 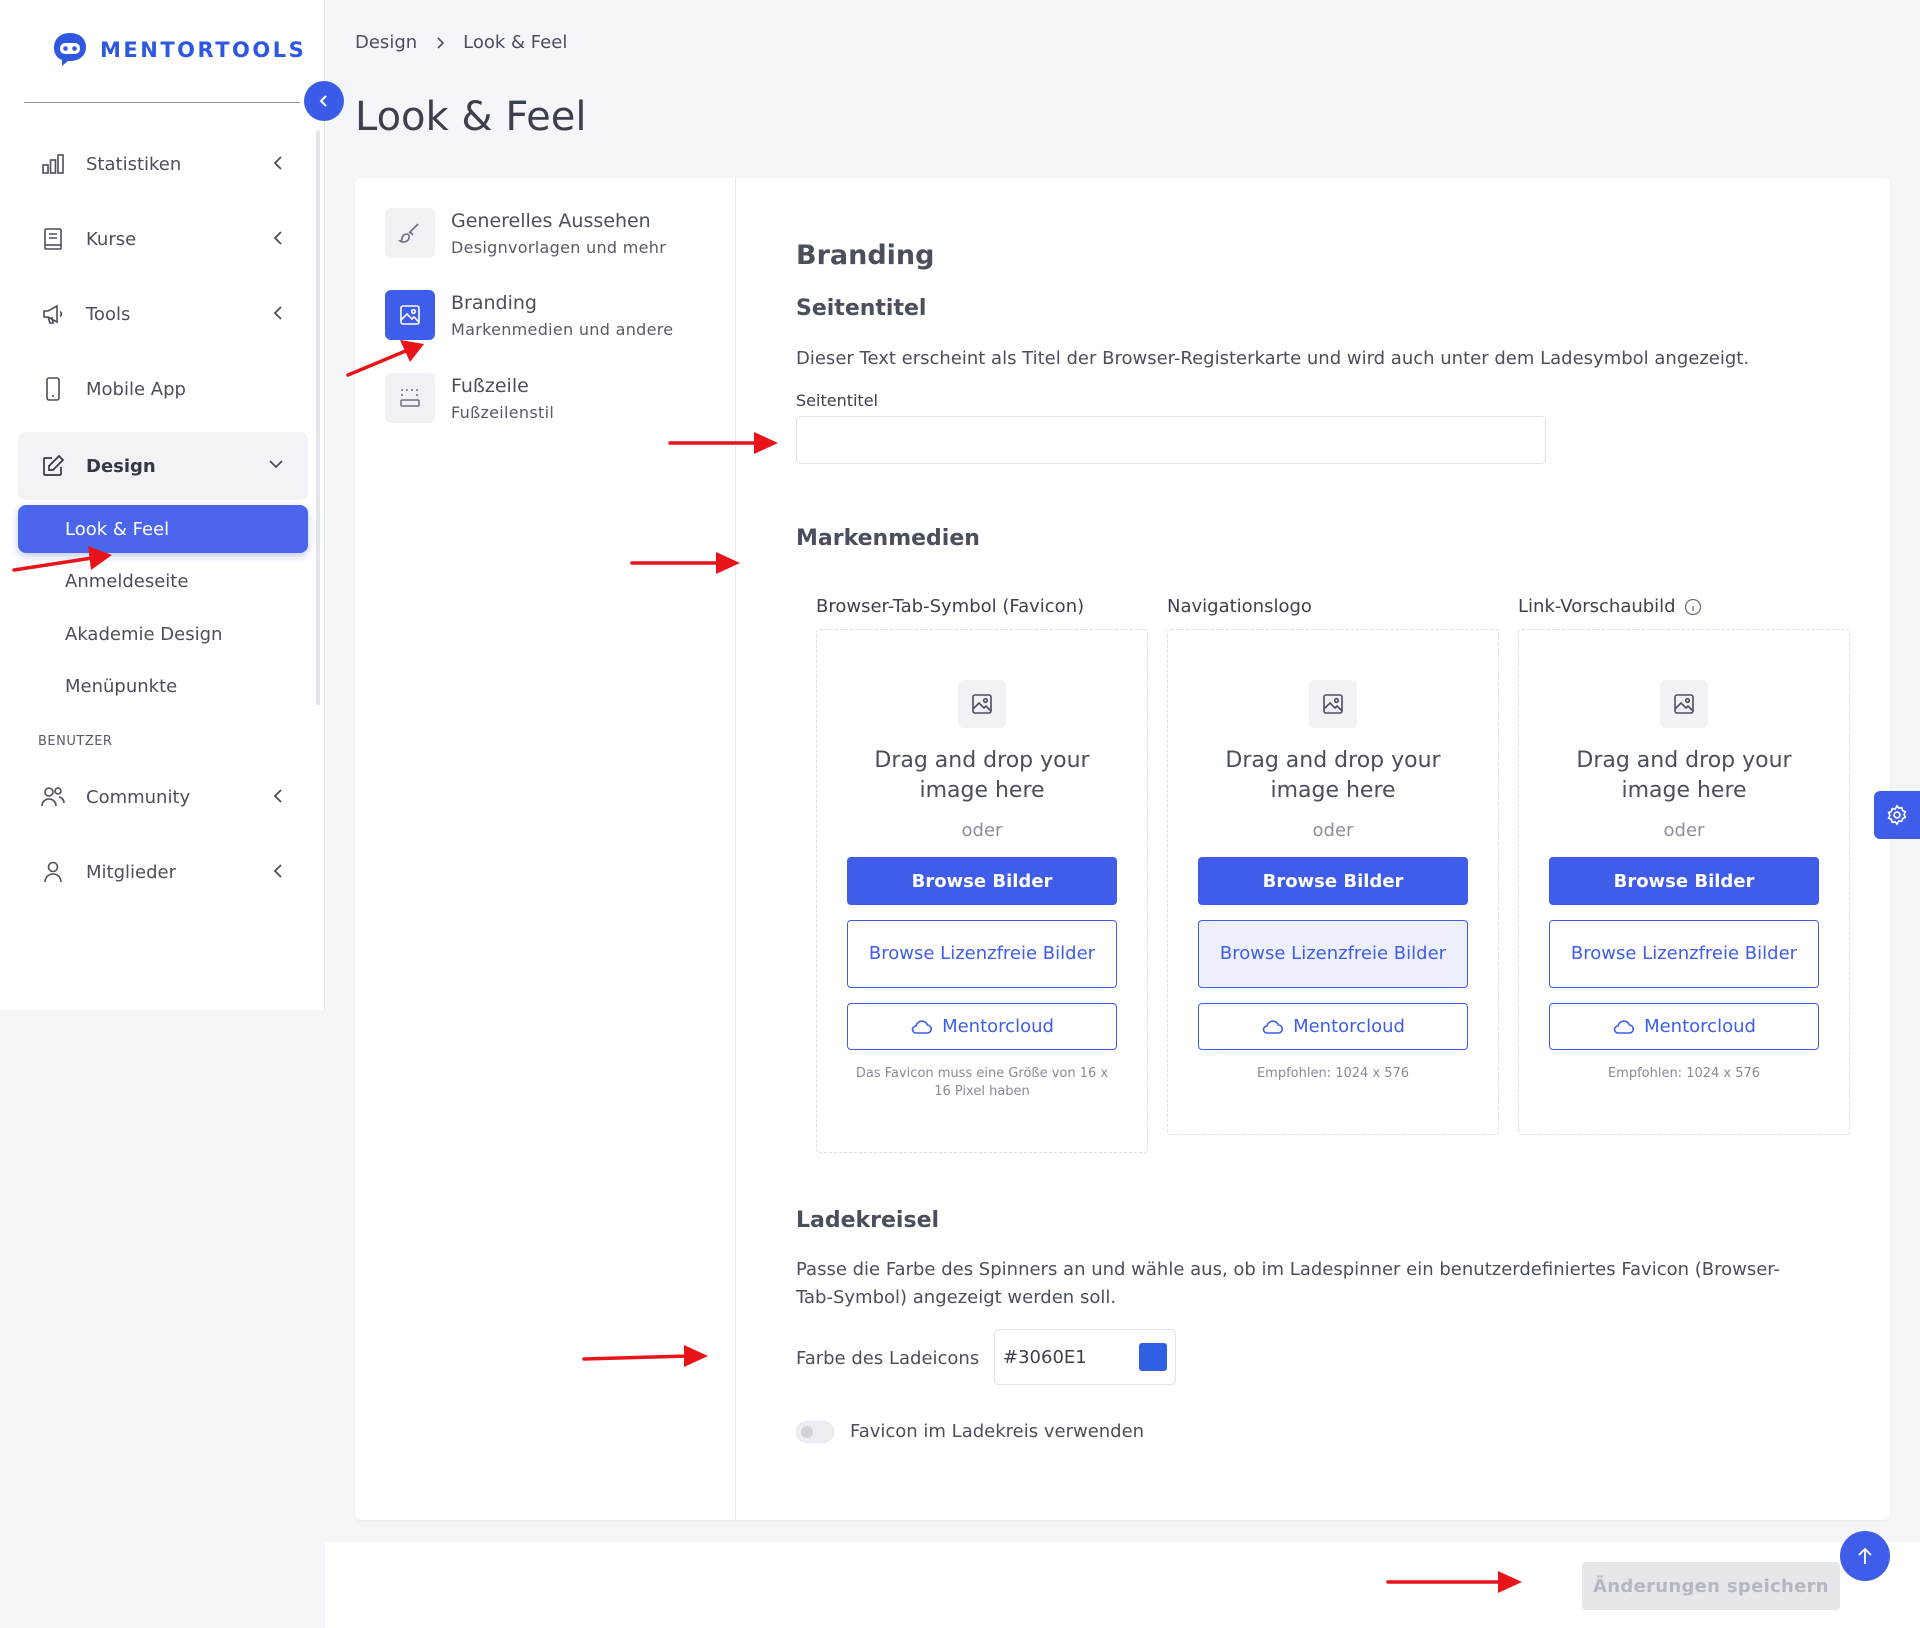 I want to click on favicon-spinner-toggle, so click(x=815, y=1432).